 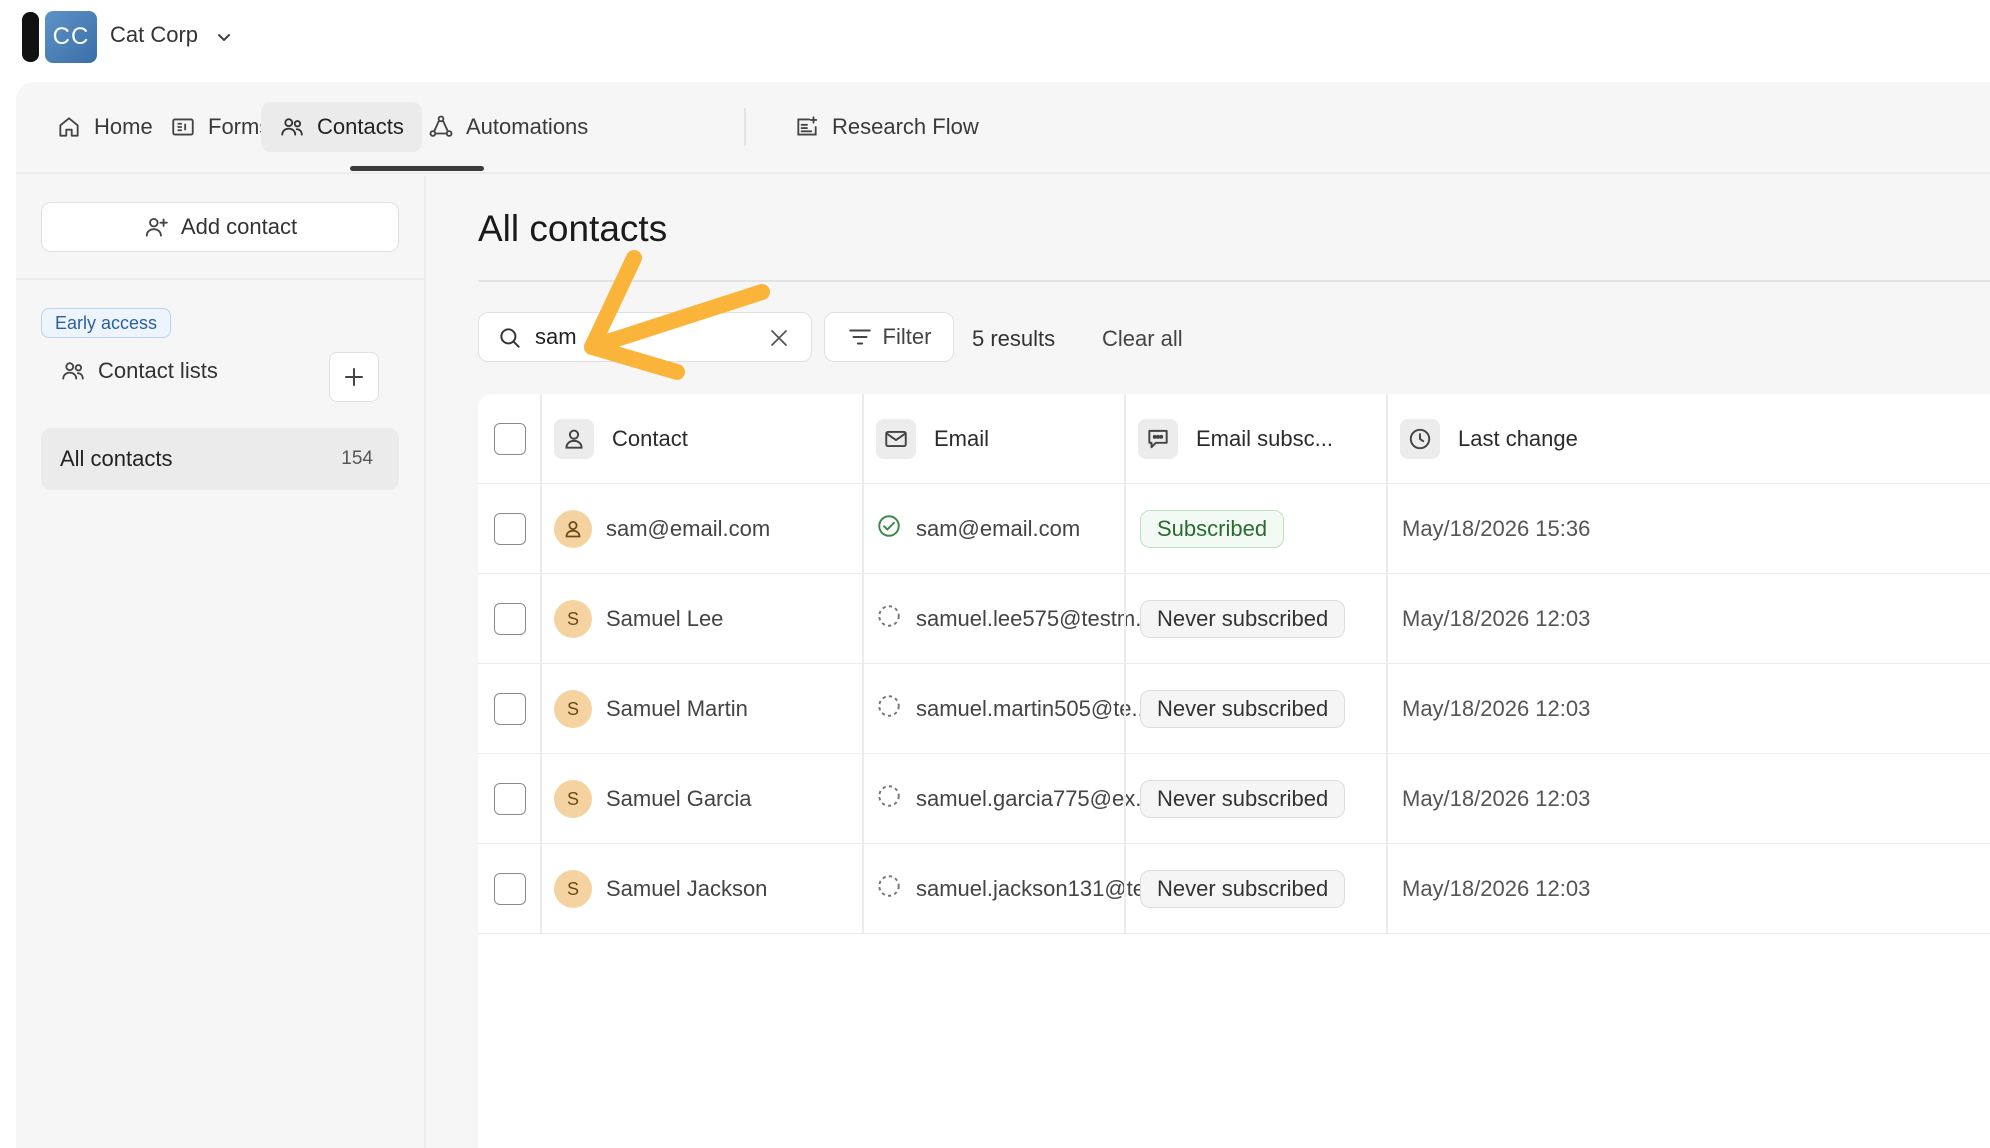 I want to click on chevron-down-icon, so click(x=224, y=37).